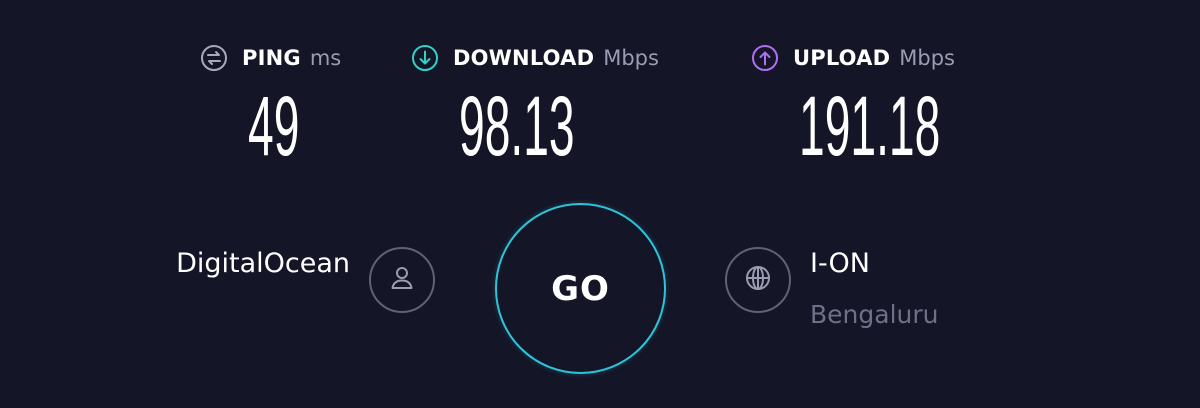 The width and height of the screenshot is (1200, 408). What do you see at coordinates (765, 58) in the screenshot?
I see `upload-arrow-icon` at bounding box center [765, 58].